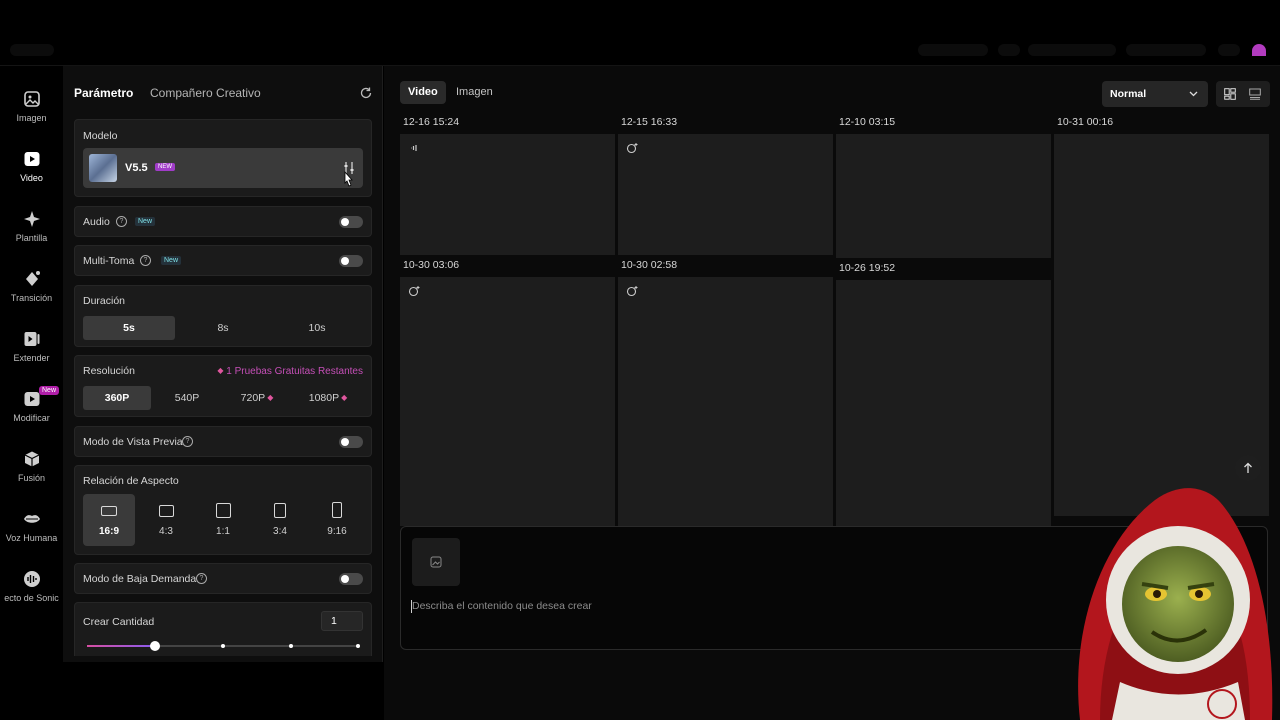 The height and width of the screenshot is (720, 1280). I want to click on quantity-input: 1, so click(342, 621).